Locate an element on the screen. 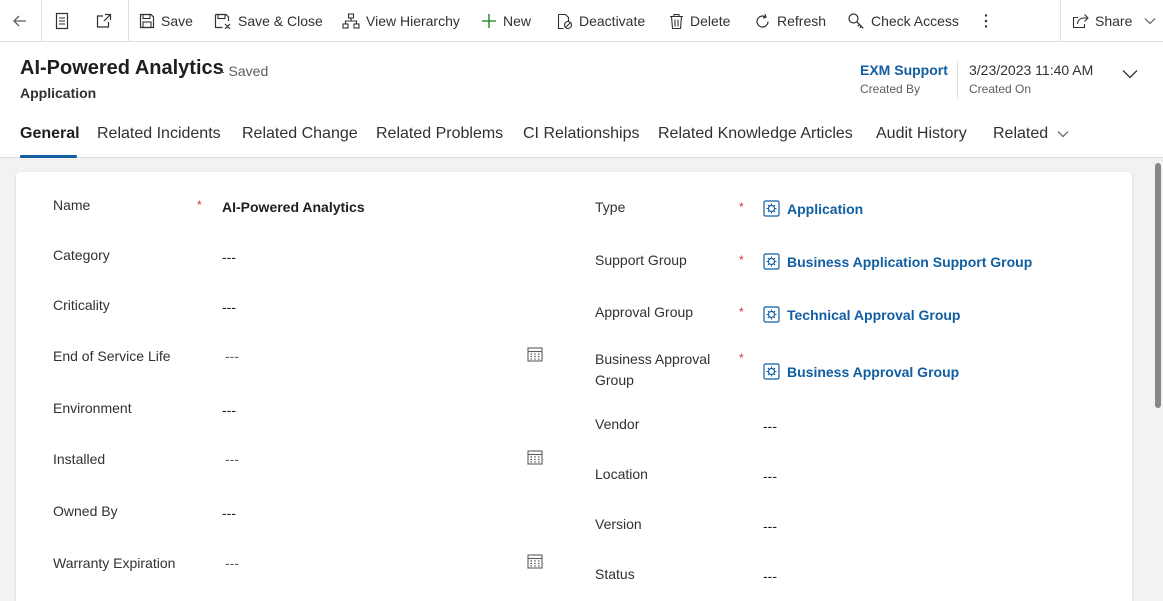 The width and height of the screenshot is (1163, 601). refresh-button: Refresh is located at coordinates (790, 21).